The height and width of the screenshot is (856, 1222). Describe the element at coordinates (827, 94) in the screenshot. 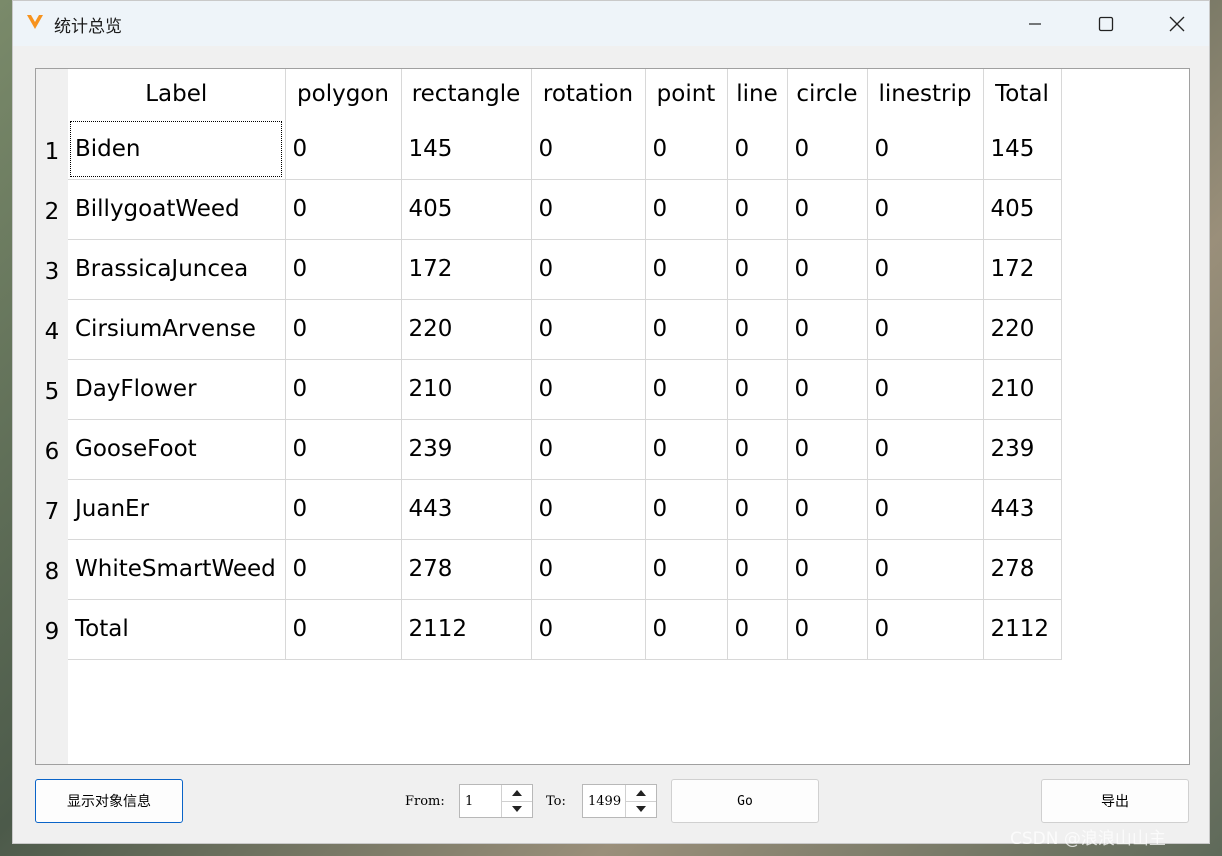

I see `column-header: circle` at that location.